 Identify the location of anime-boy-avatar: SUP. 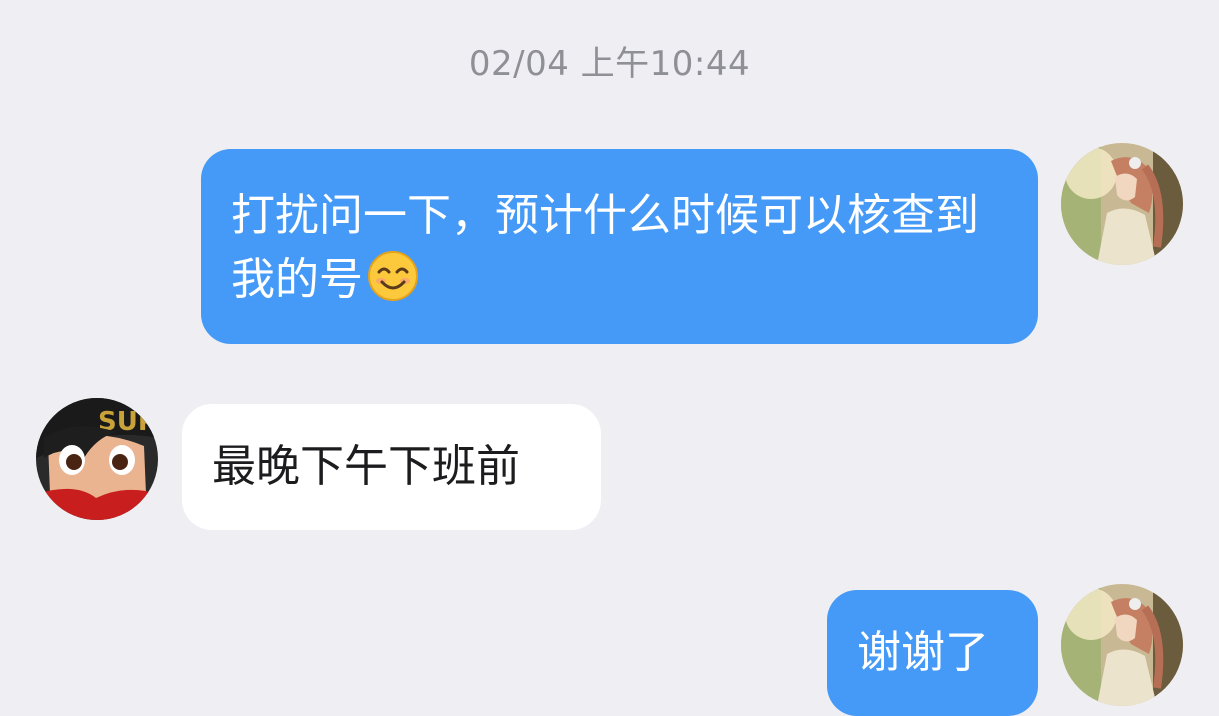
(97, 459).